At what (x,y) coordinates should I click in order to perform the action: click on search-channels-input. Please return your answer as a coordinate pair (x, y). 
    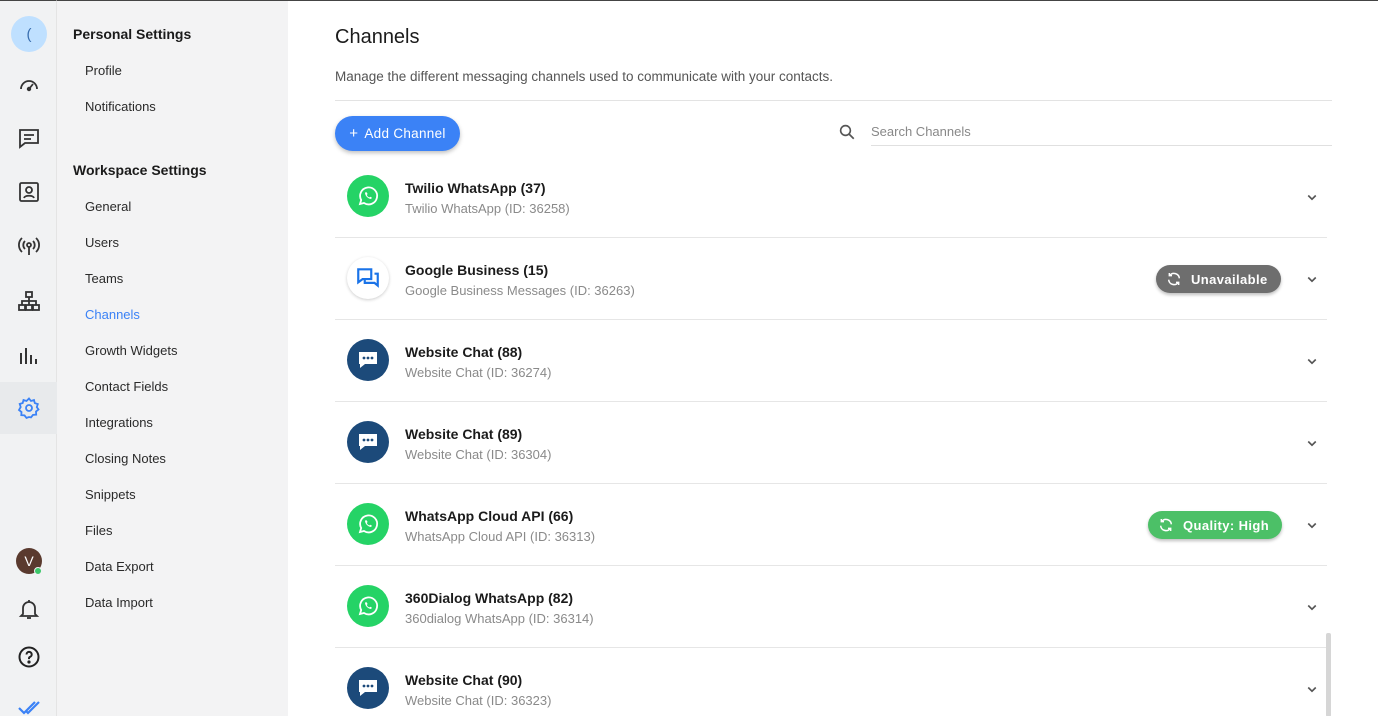
    Looking at the image, I should click on (1101, 132).